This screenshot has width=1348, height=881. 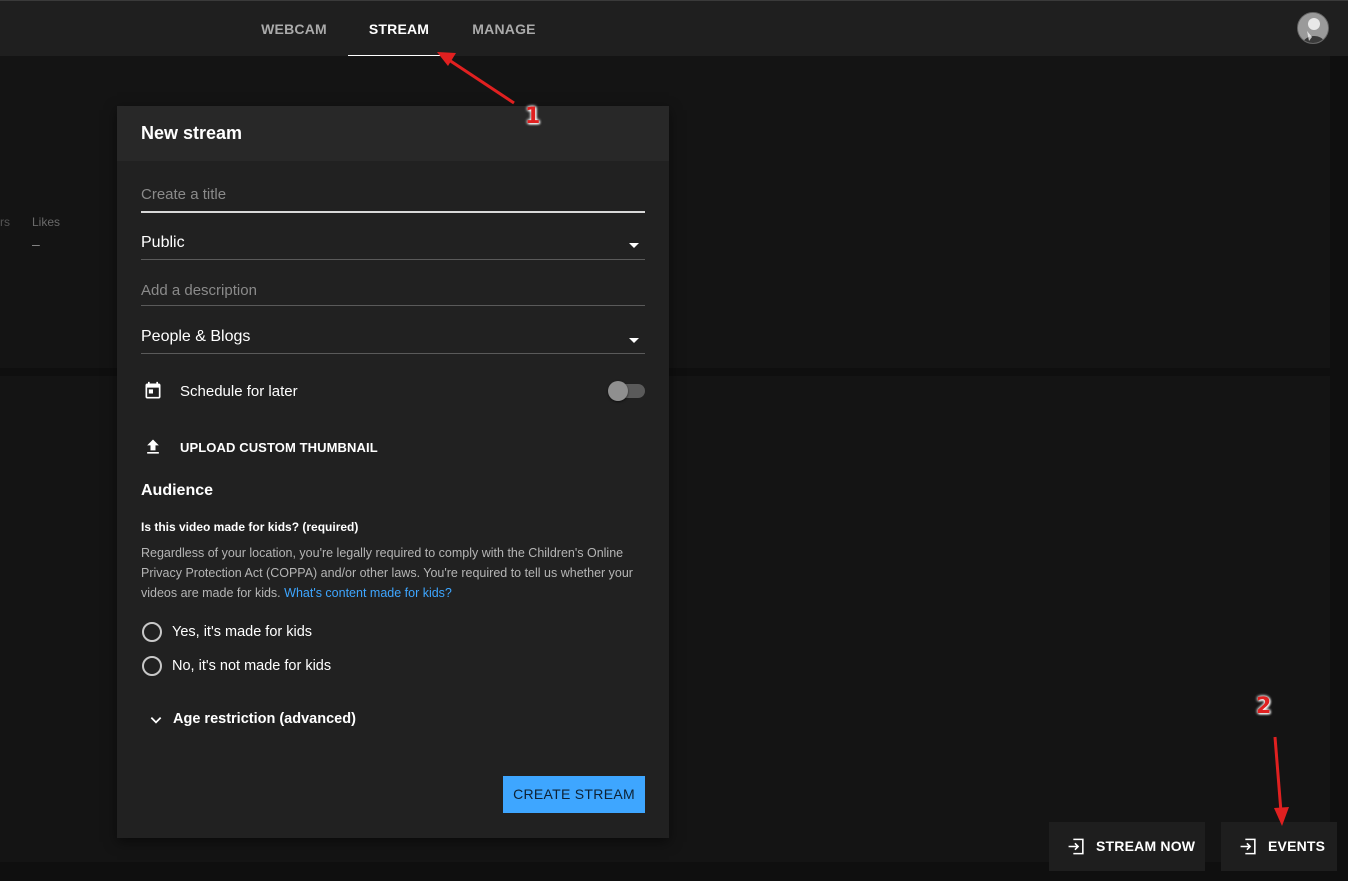 What do you see at coordinates (618, 391) in the screenshot?
I see `schedule-toggle-knob` at bounding box center [618, 391].